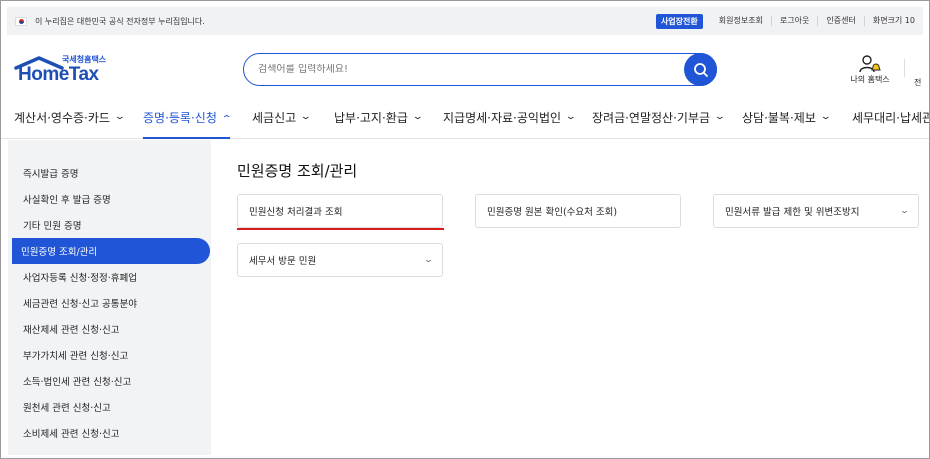 The width and height of the screenshot is (930, 459). What do you see at coordinates (741, 21) in the screenshot?
I see `member-info-link: 회원정보조회` at bounding box center [741, 21].